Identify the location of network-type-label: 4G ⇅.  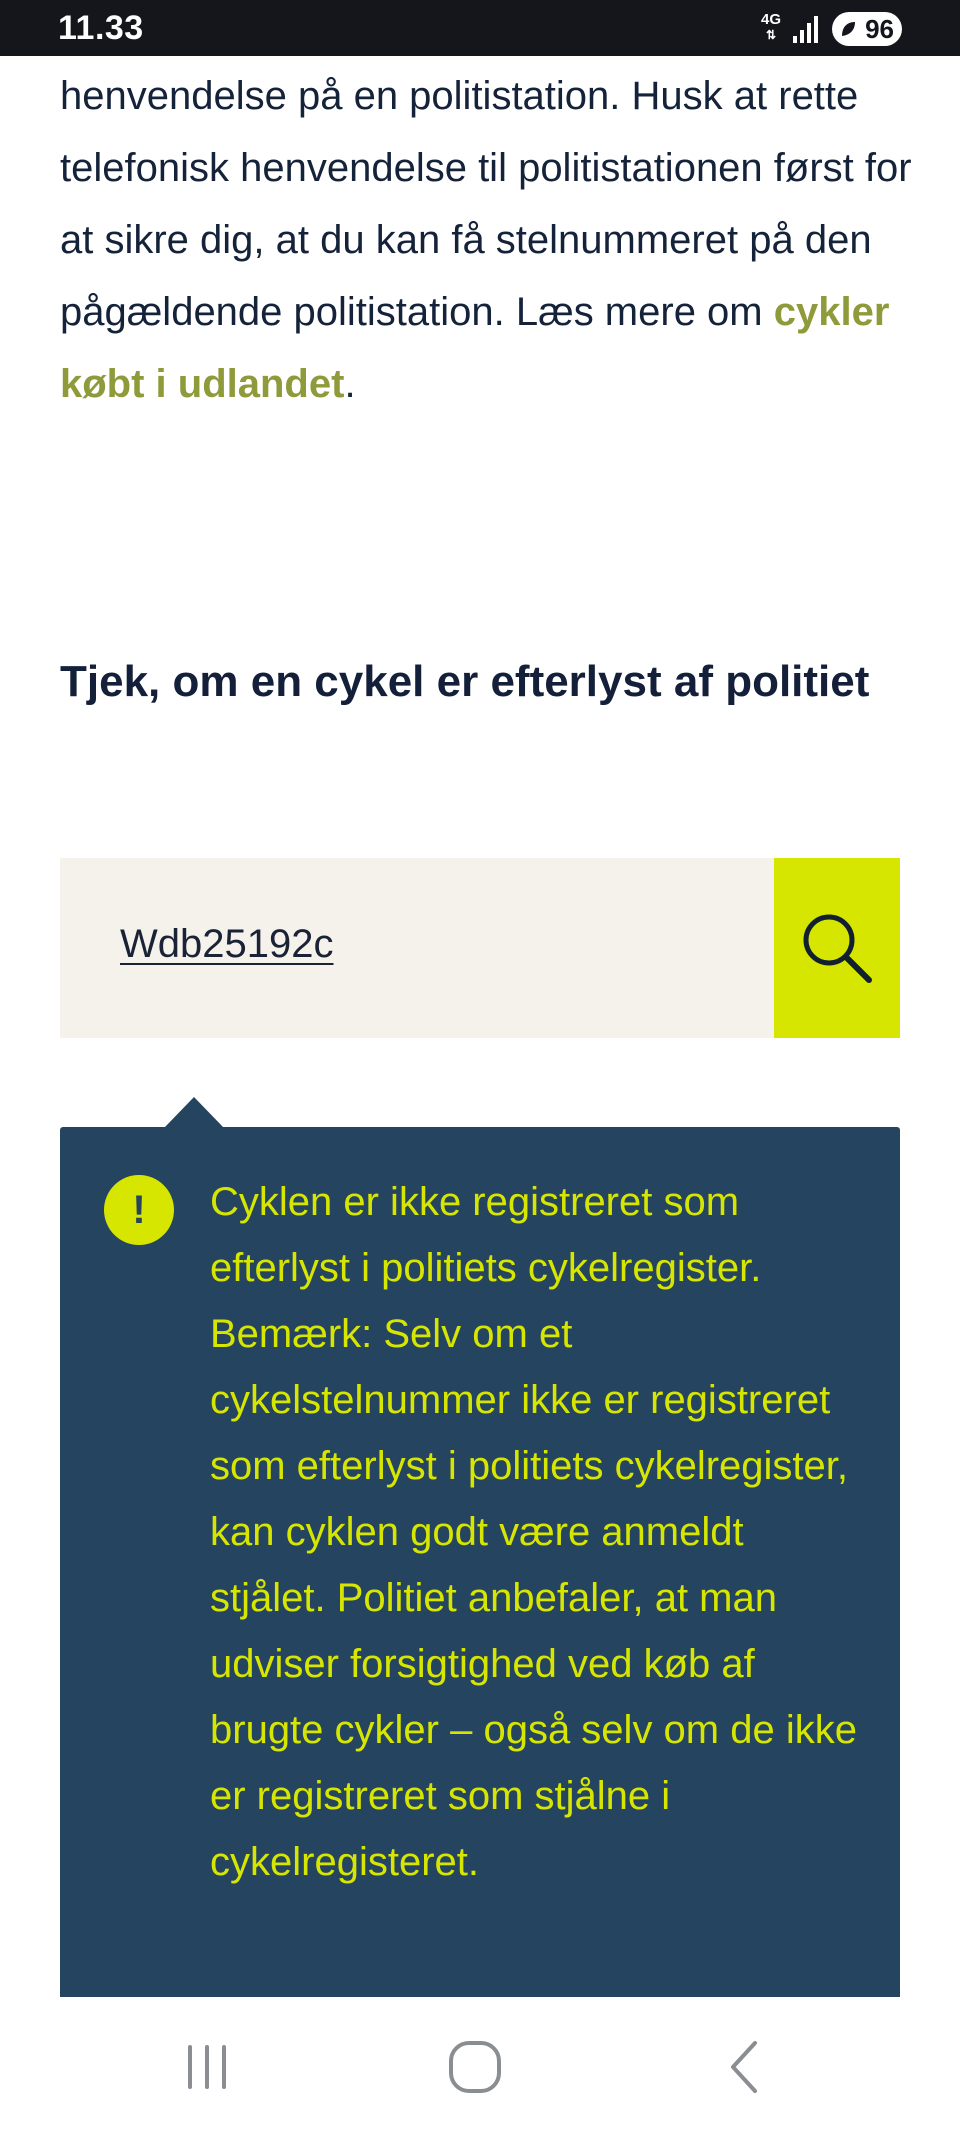
(771, 27).